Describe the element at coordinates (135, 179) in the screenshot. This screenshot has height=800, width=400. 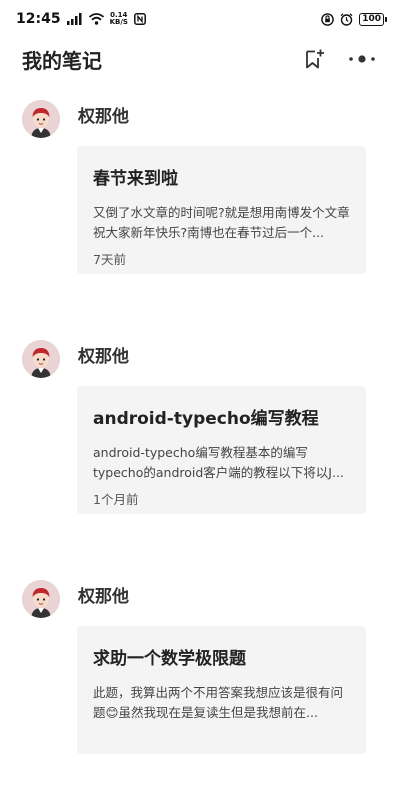
I see `note-title: 春节来到啦` at that location.